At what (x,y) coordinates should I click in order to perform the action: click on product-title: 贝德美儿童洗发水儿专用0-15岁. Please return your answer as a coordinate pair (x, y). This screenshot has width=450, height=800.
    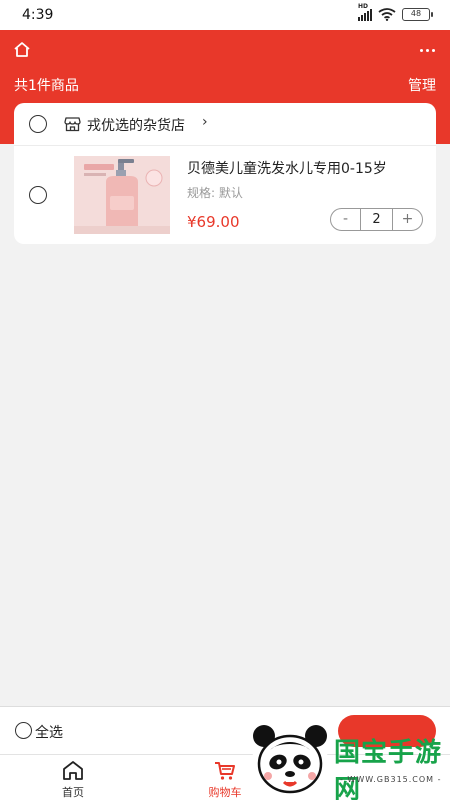
    Looking at the image, I should click on (304, 168).